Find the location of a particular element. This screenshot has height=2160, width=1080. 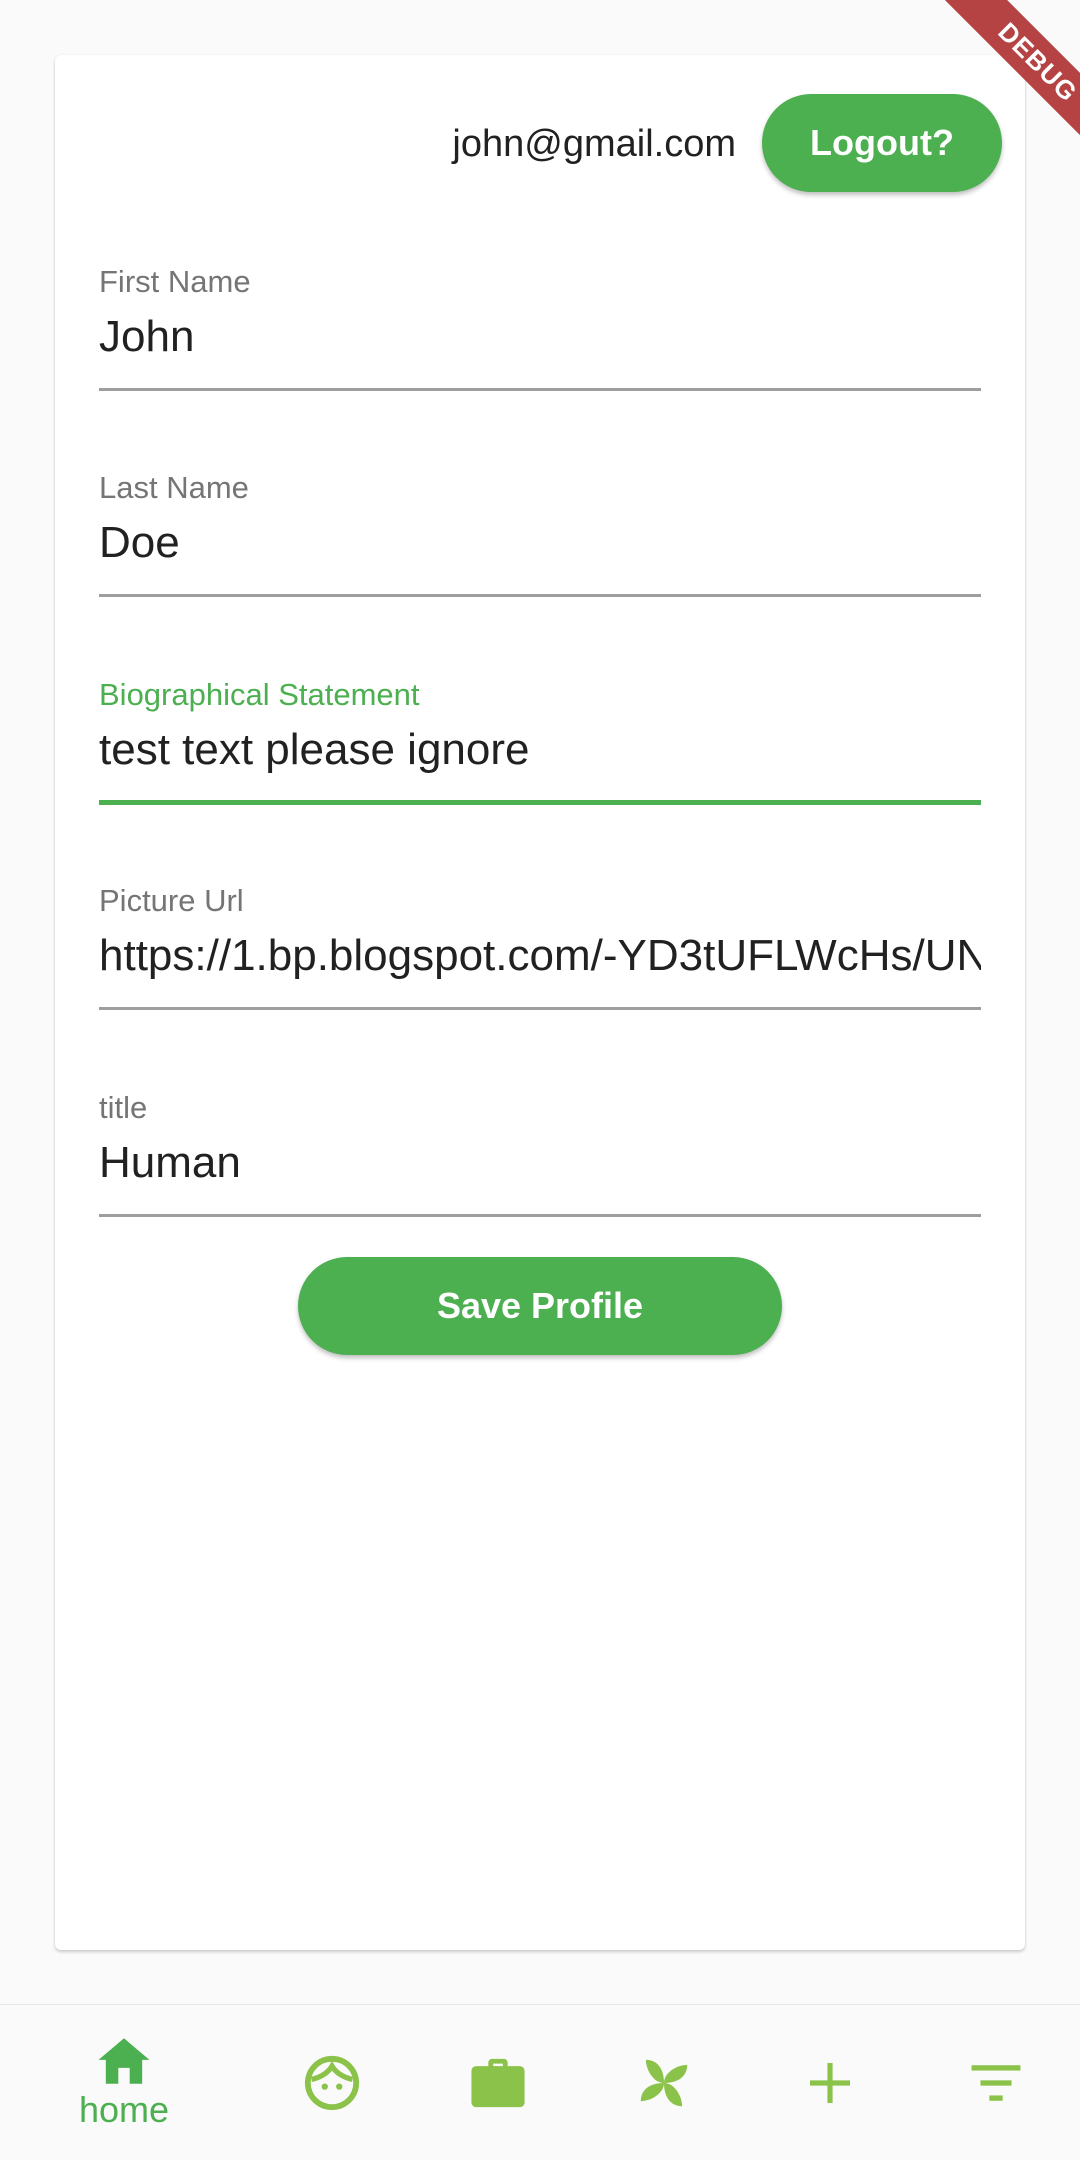

add-icon is located at coordinates (830, 2083).